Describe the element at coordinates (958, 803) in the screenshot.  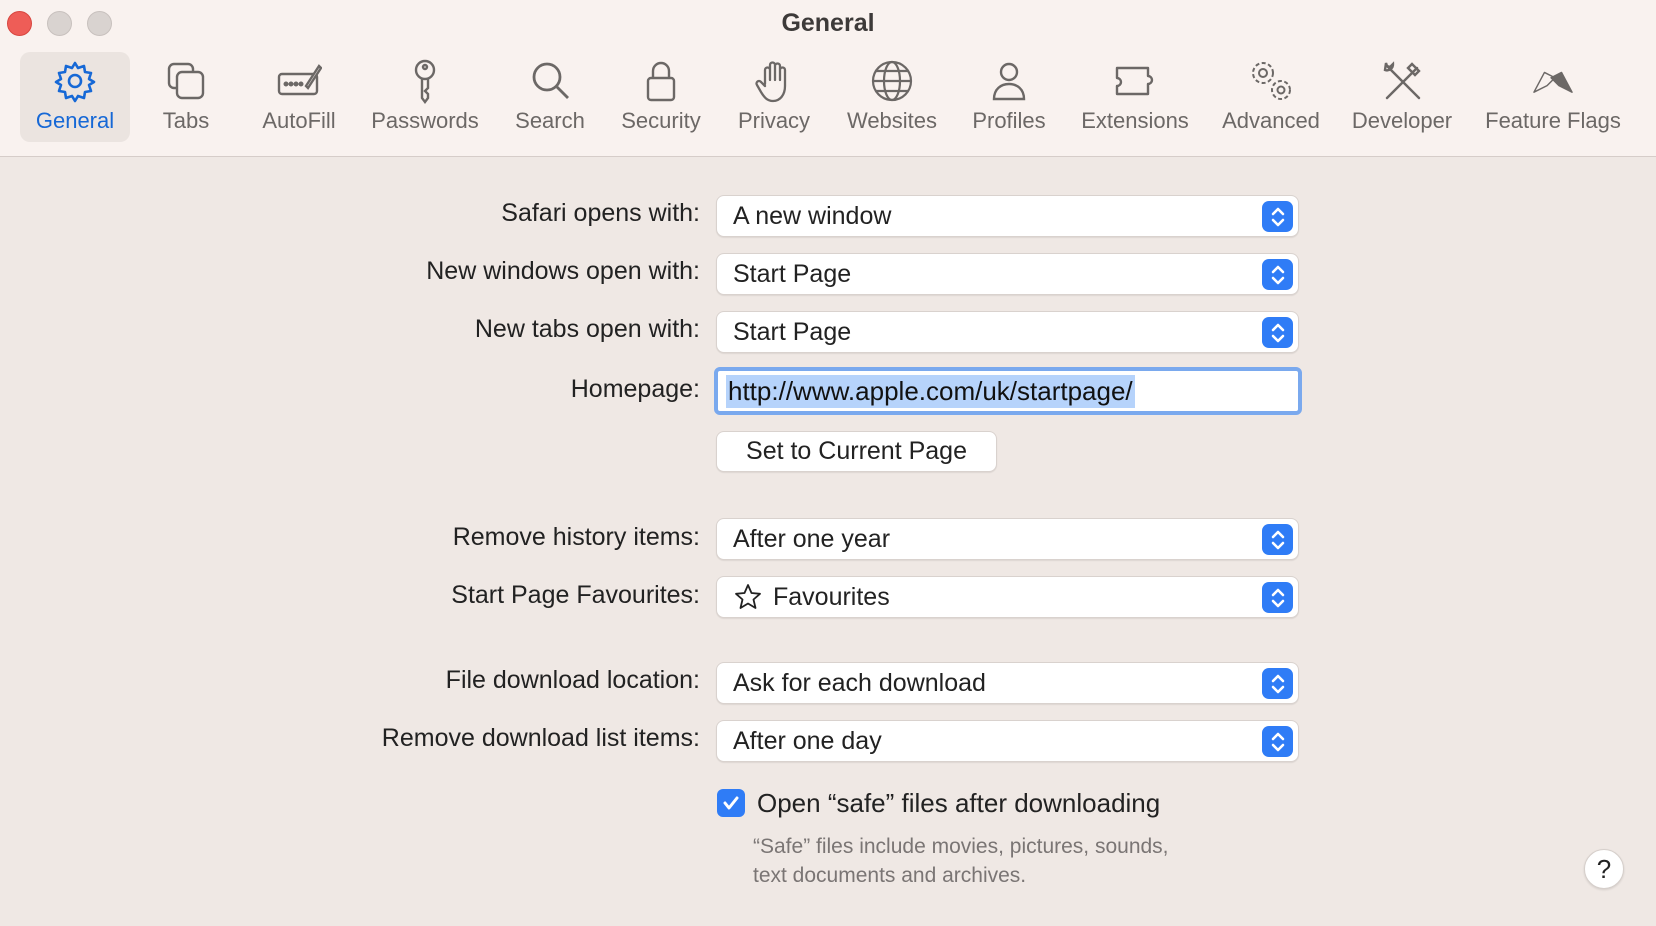
I see `open-safe-files-label: Open “safe” files after downloading` at that location.